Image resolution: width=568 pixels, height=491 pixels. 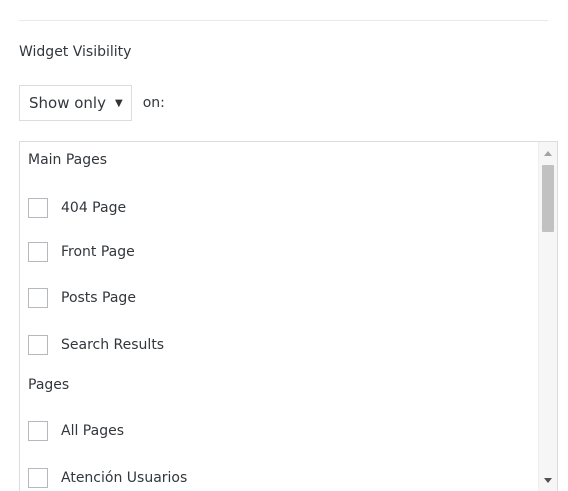 What do you see at coordinates (153, 103) in the screenshot?
I see `visibility-mode-suffix: on:` at bounding box center [153, 103].